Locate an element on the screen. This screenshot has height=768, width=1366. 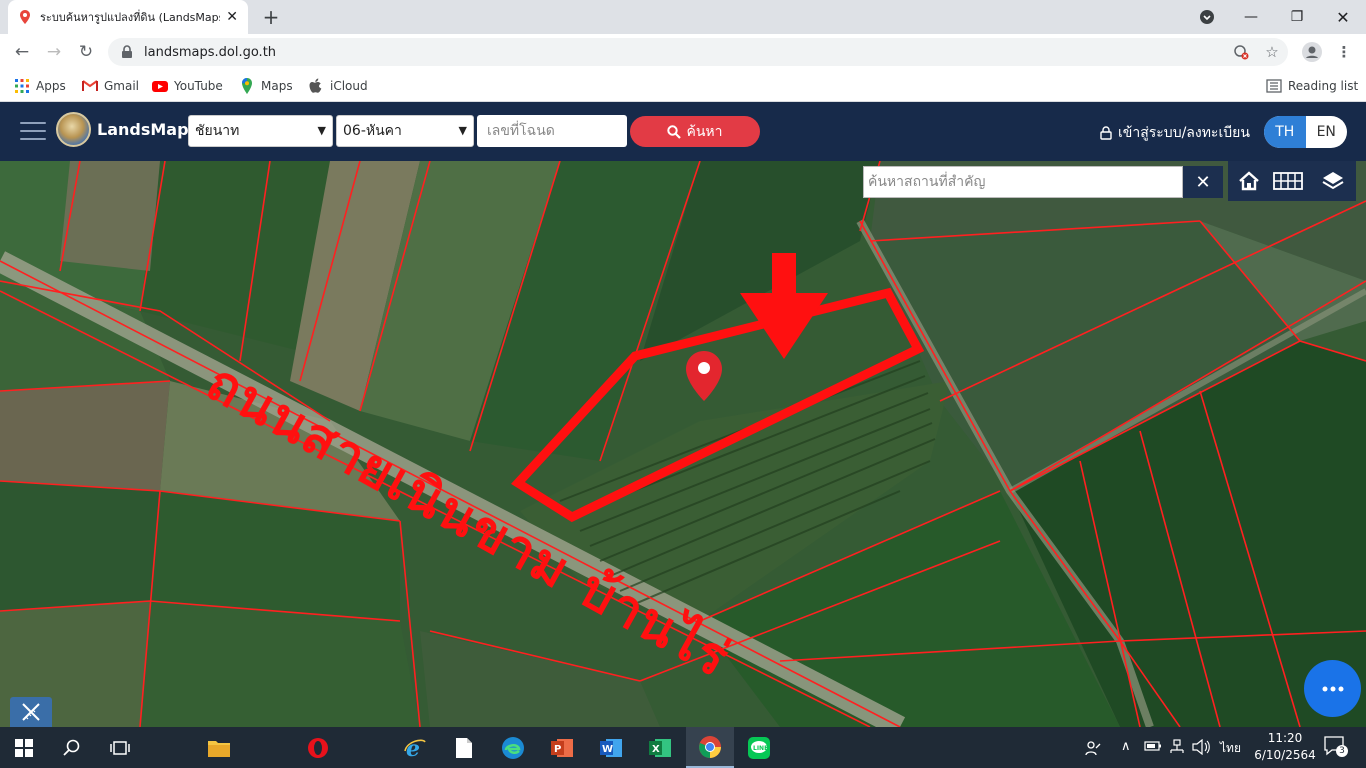
battery-icon is located at coordinates (1153, 747).